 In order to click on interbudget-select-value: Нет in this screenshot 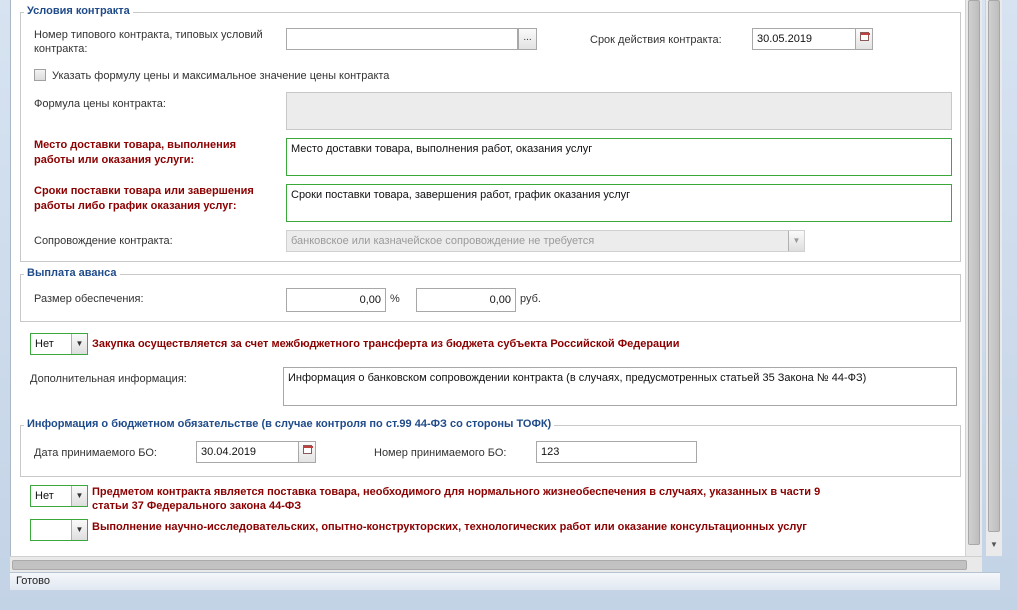, I will do `click(44, 344)`.